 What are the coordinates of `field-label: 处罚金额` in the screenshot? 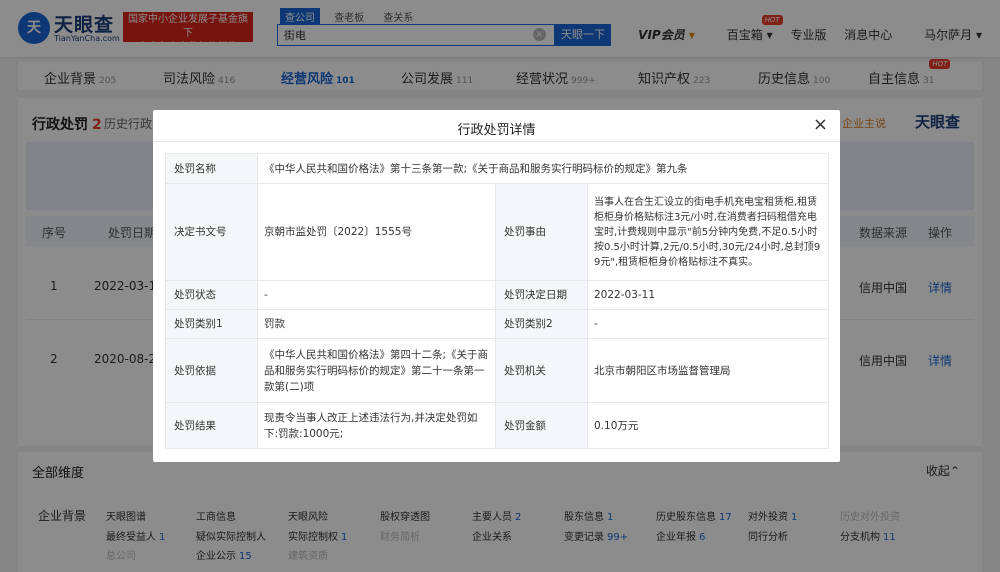 It's located at (541, 425).